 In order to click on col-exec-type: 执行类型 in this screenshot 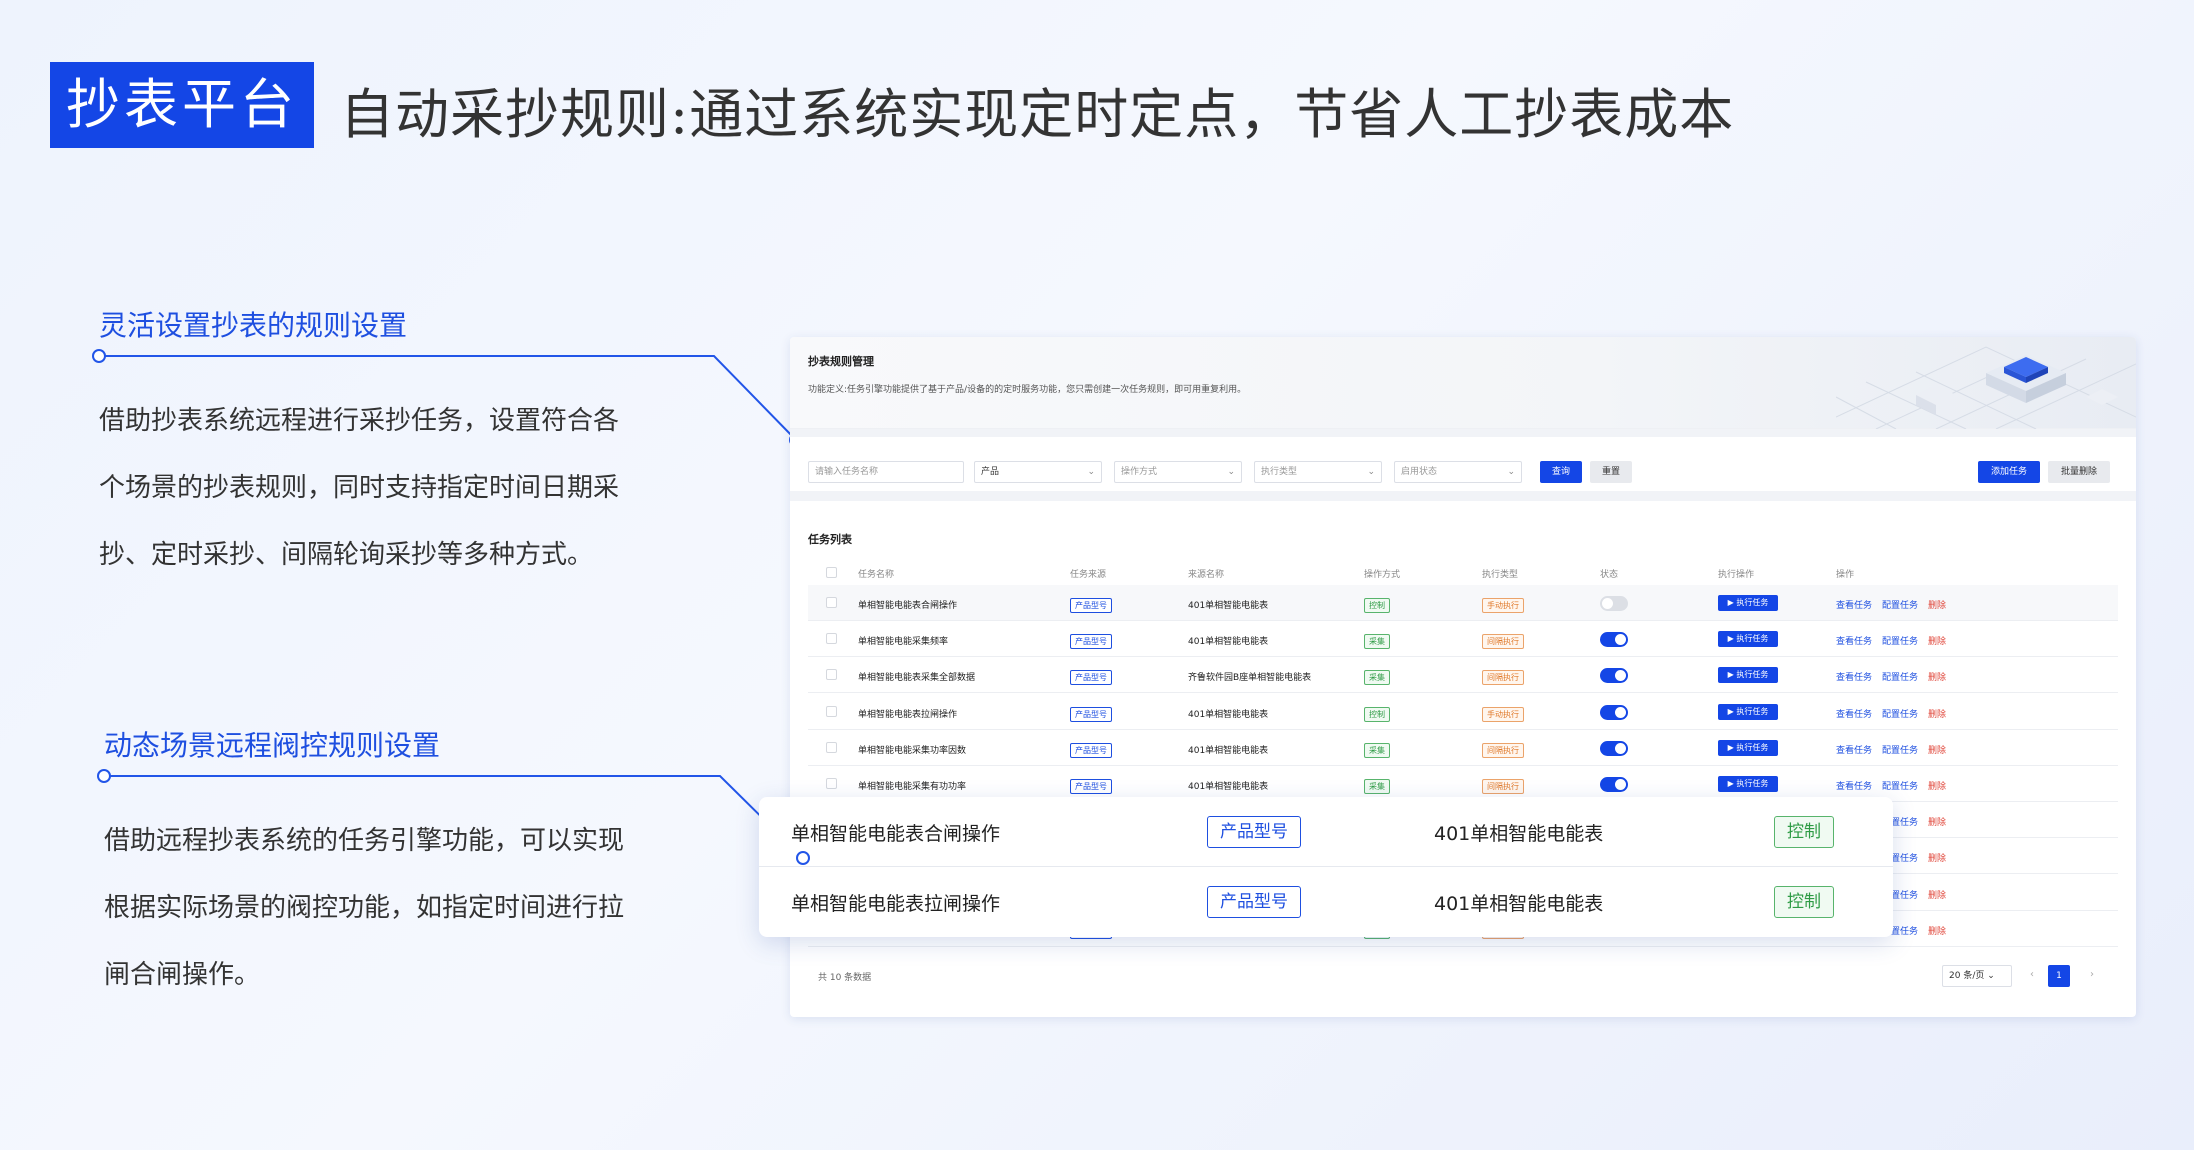, I will do `click(1500, 575)`.